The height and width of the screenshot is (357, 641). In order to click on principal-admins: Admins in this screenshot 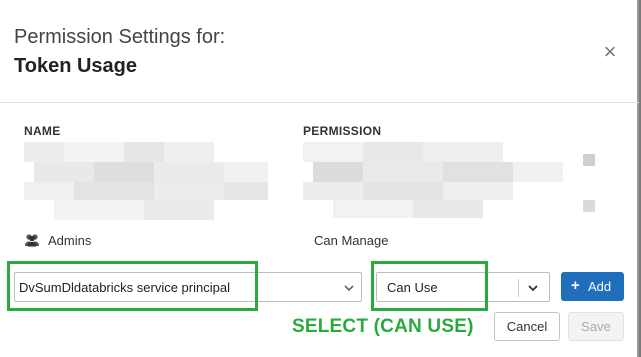, I will do `click(70, 240)`.